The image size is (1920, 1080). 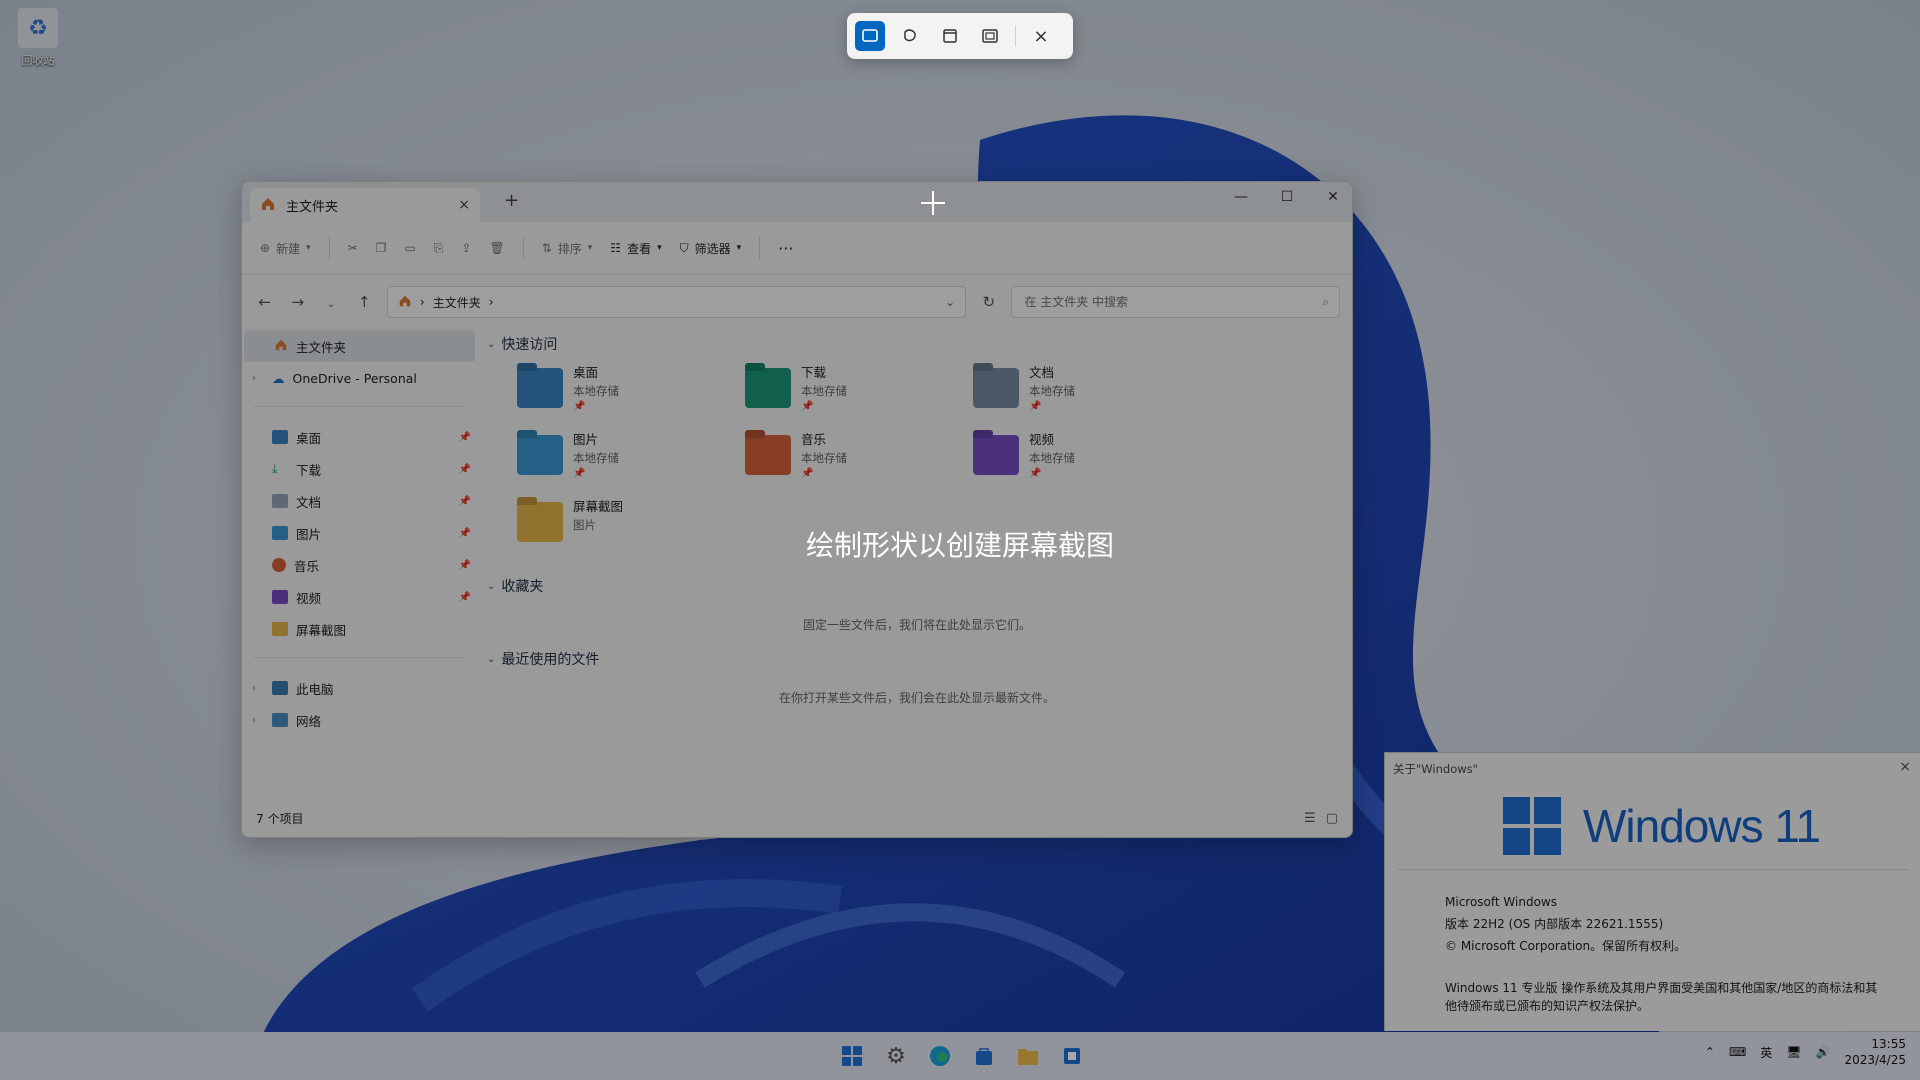 I want to click on delete-button: 🗑, so click(x=496, y=248).